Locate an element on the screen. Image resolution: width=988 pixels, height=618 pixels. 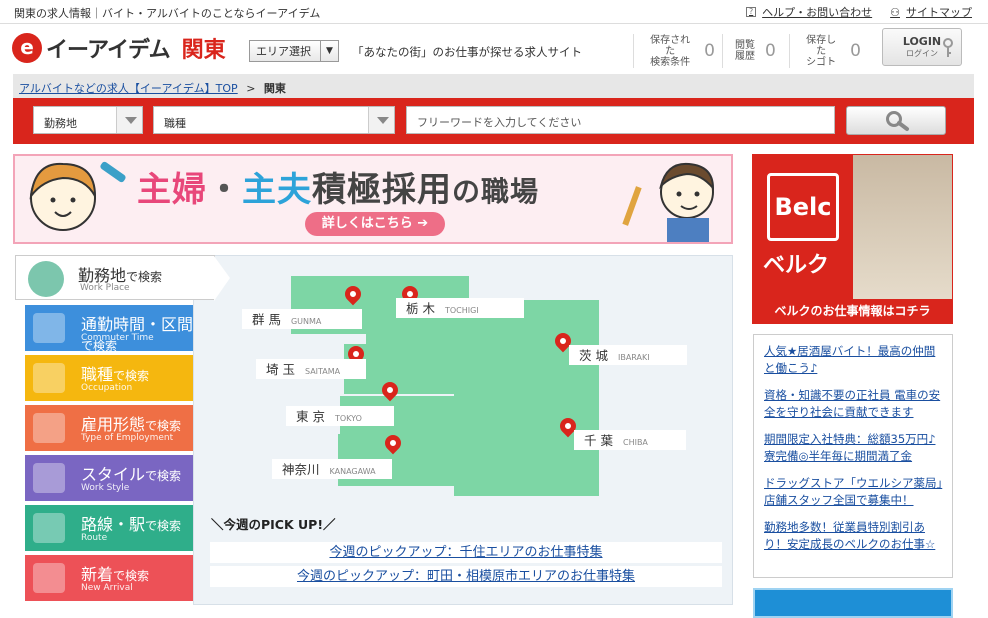
nav-new-sub: New Arrival is located at coordinates (107, 588).